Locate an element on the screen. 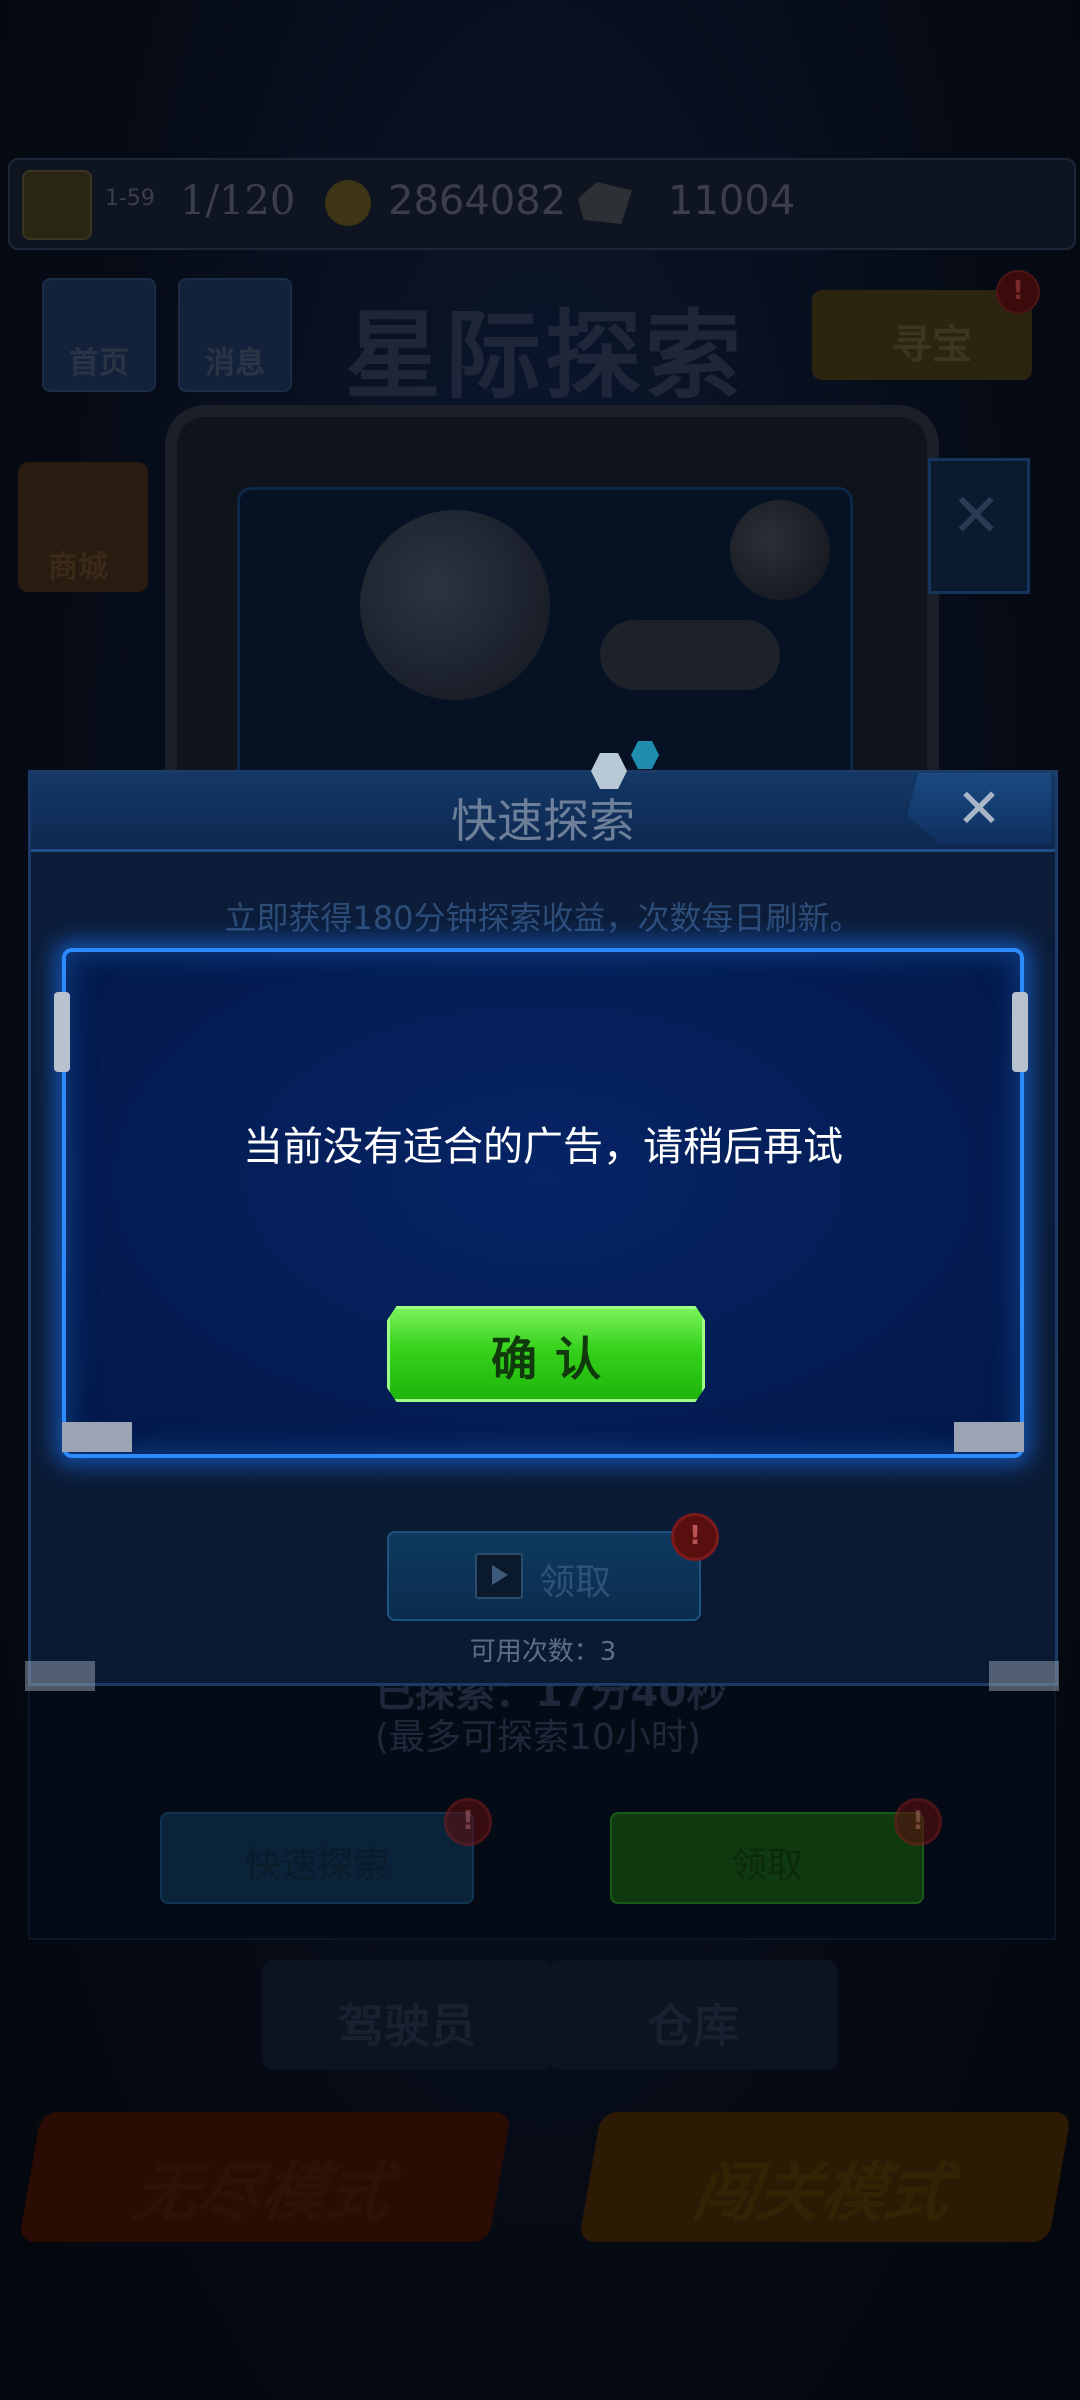 This screenshot has width=1080, height=2400. home-button: 首页 is located at coordinates (99, 335).